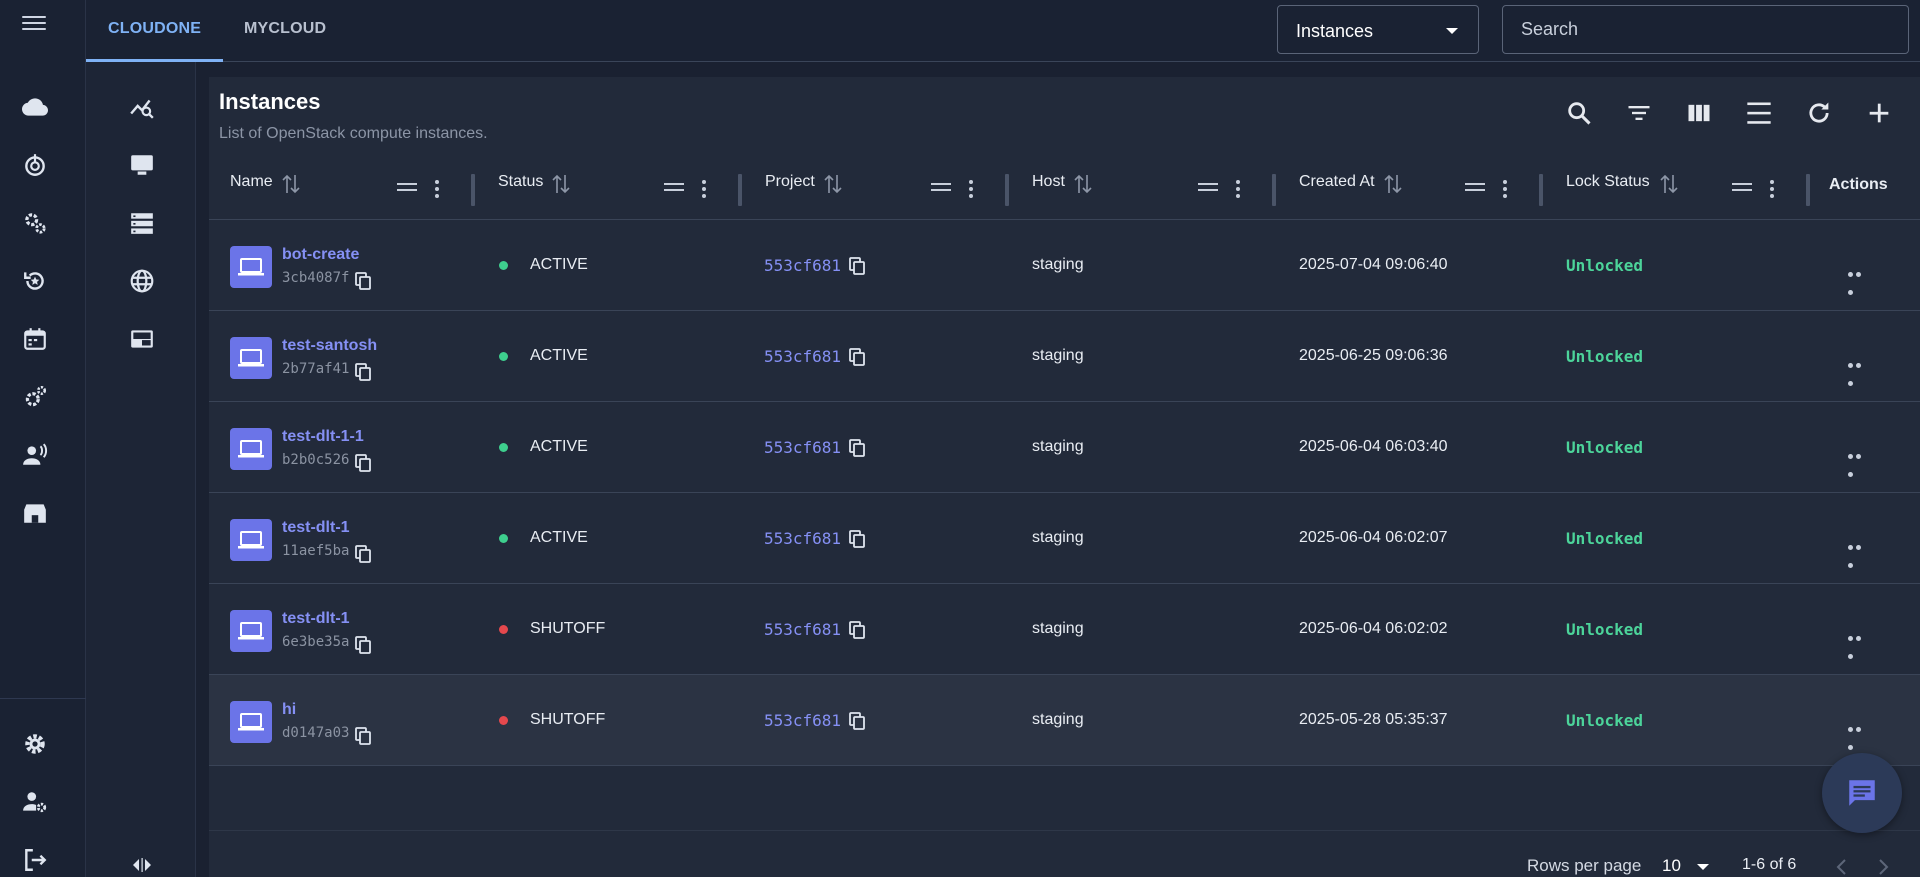 Image resolution: width=1920 pixels, height=877 pixels. What do you see at coordinates (35, 397) in the screenshot?
I see `config-icon` at bounding box center [35, 397].